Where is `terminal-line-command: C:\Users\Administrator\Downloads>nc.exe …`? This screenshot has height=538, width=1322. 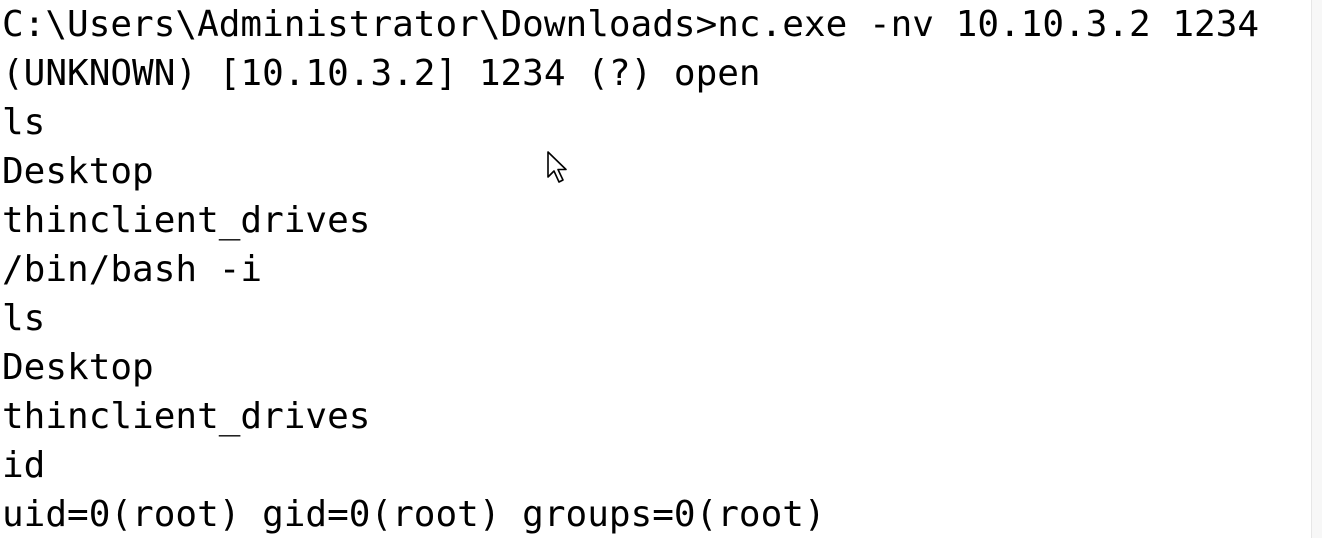
terminal-line-command: C:\Users\Administrator\Downloads>nc.exe … is located at coordinates (631, 24).